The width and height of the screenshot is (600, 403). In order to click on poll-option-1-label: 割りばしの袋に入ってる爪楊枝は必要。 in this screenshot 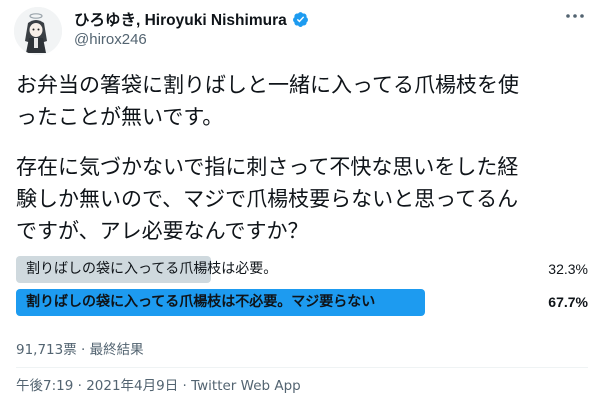, I will do `click(152, 269)`.